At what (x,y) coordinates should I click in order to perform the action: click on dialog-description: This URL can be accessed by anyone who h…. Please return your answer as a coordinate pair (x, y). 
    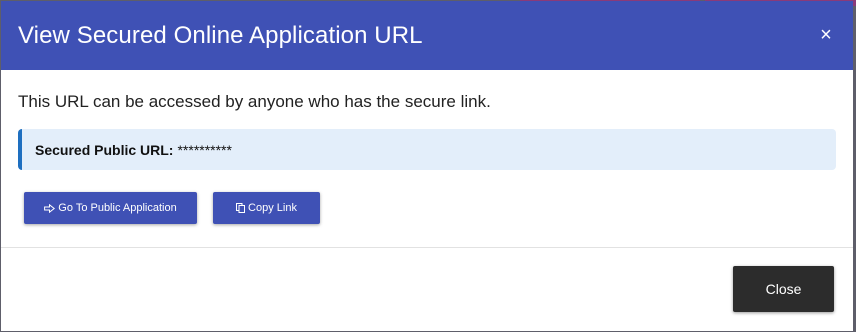
    Looking at the image, I should click on (254, 101).